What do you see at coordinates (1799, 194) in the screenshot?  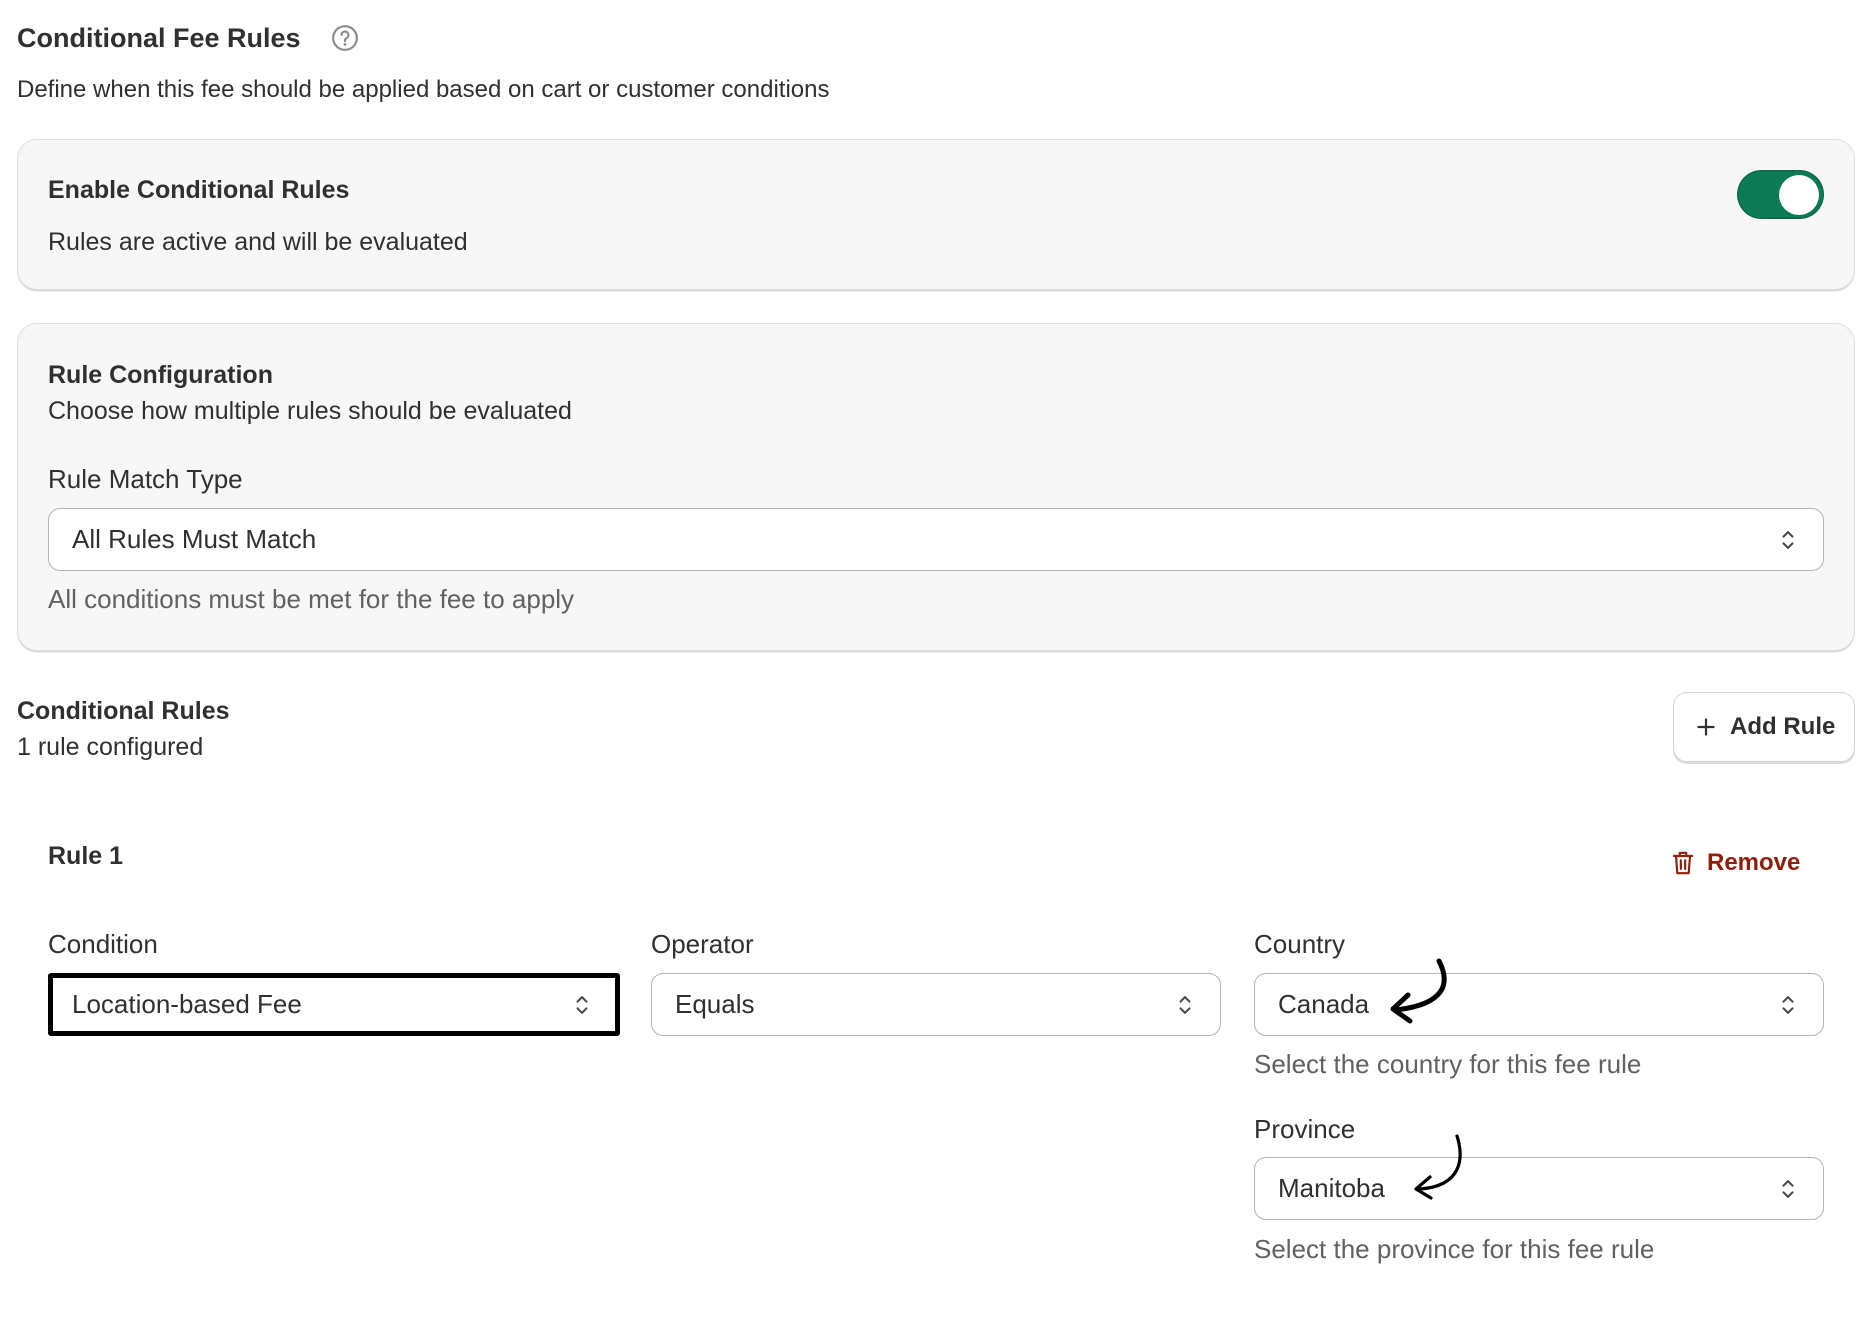 I see `toggle-knob` at bounding box center [1799, 194].